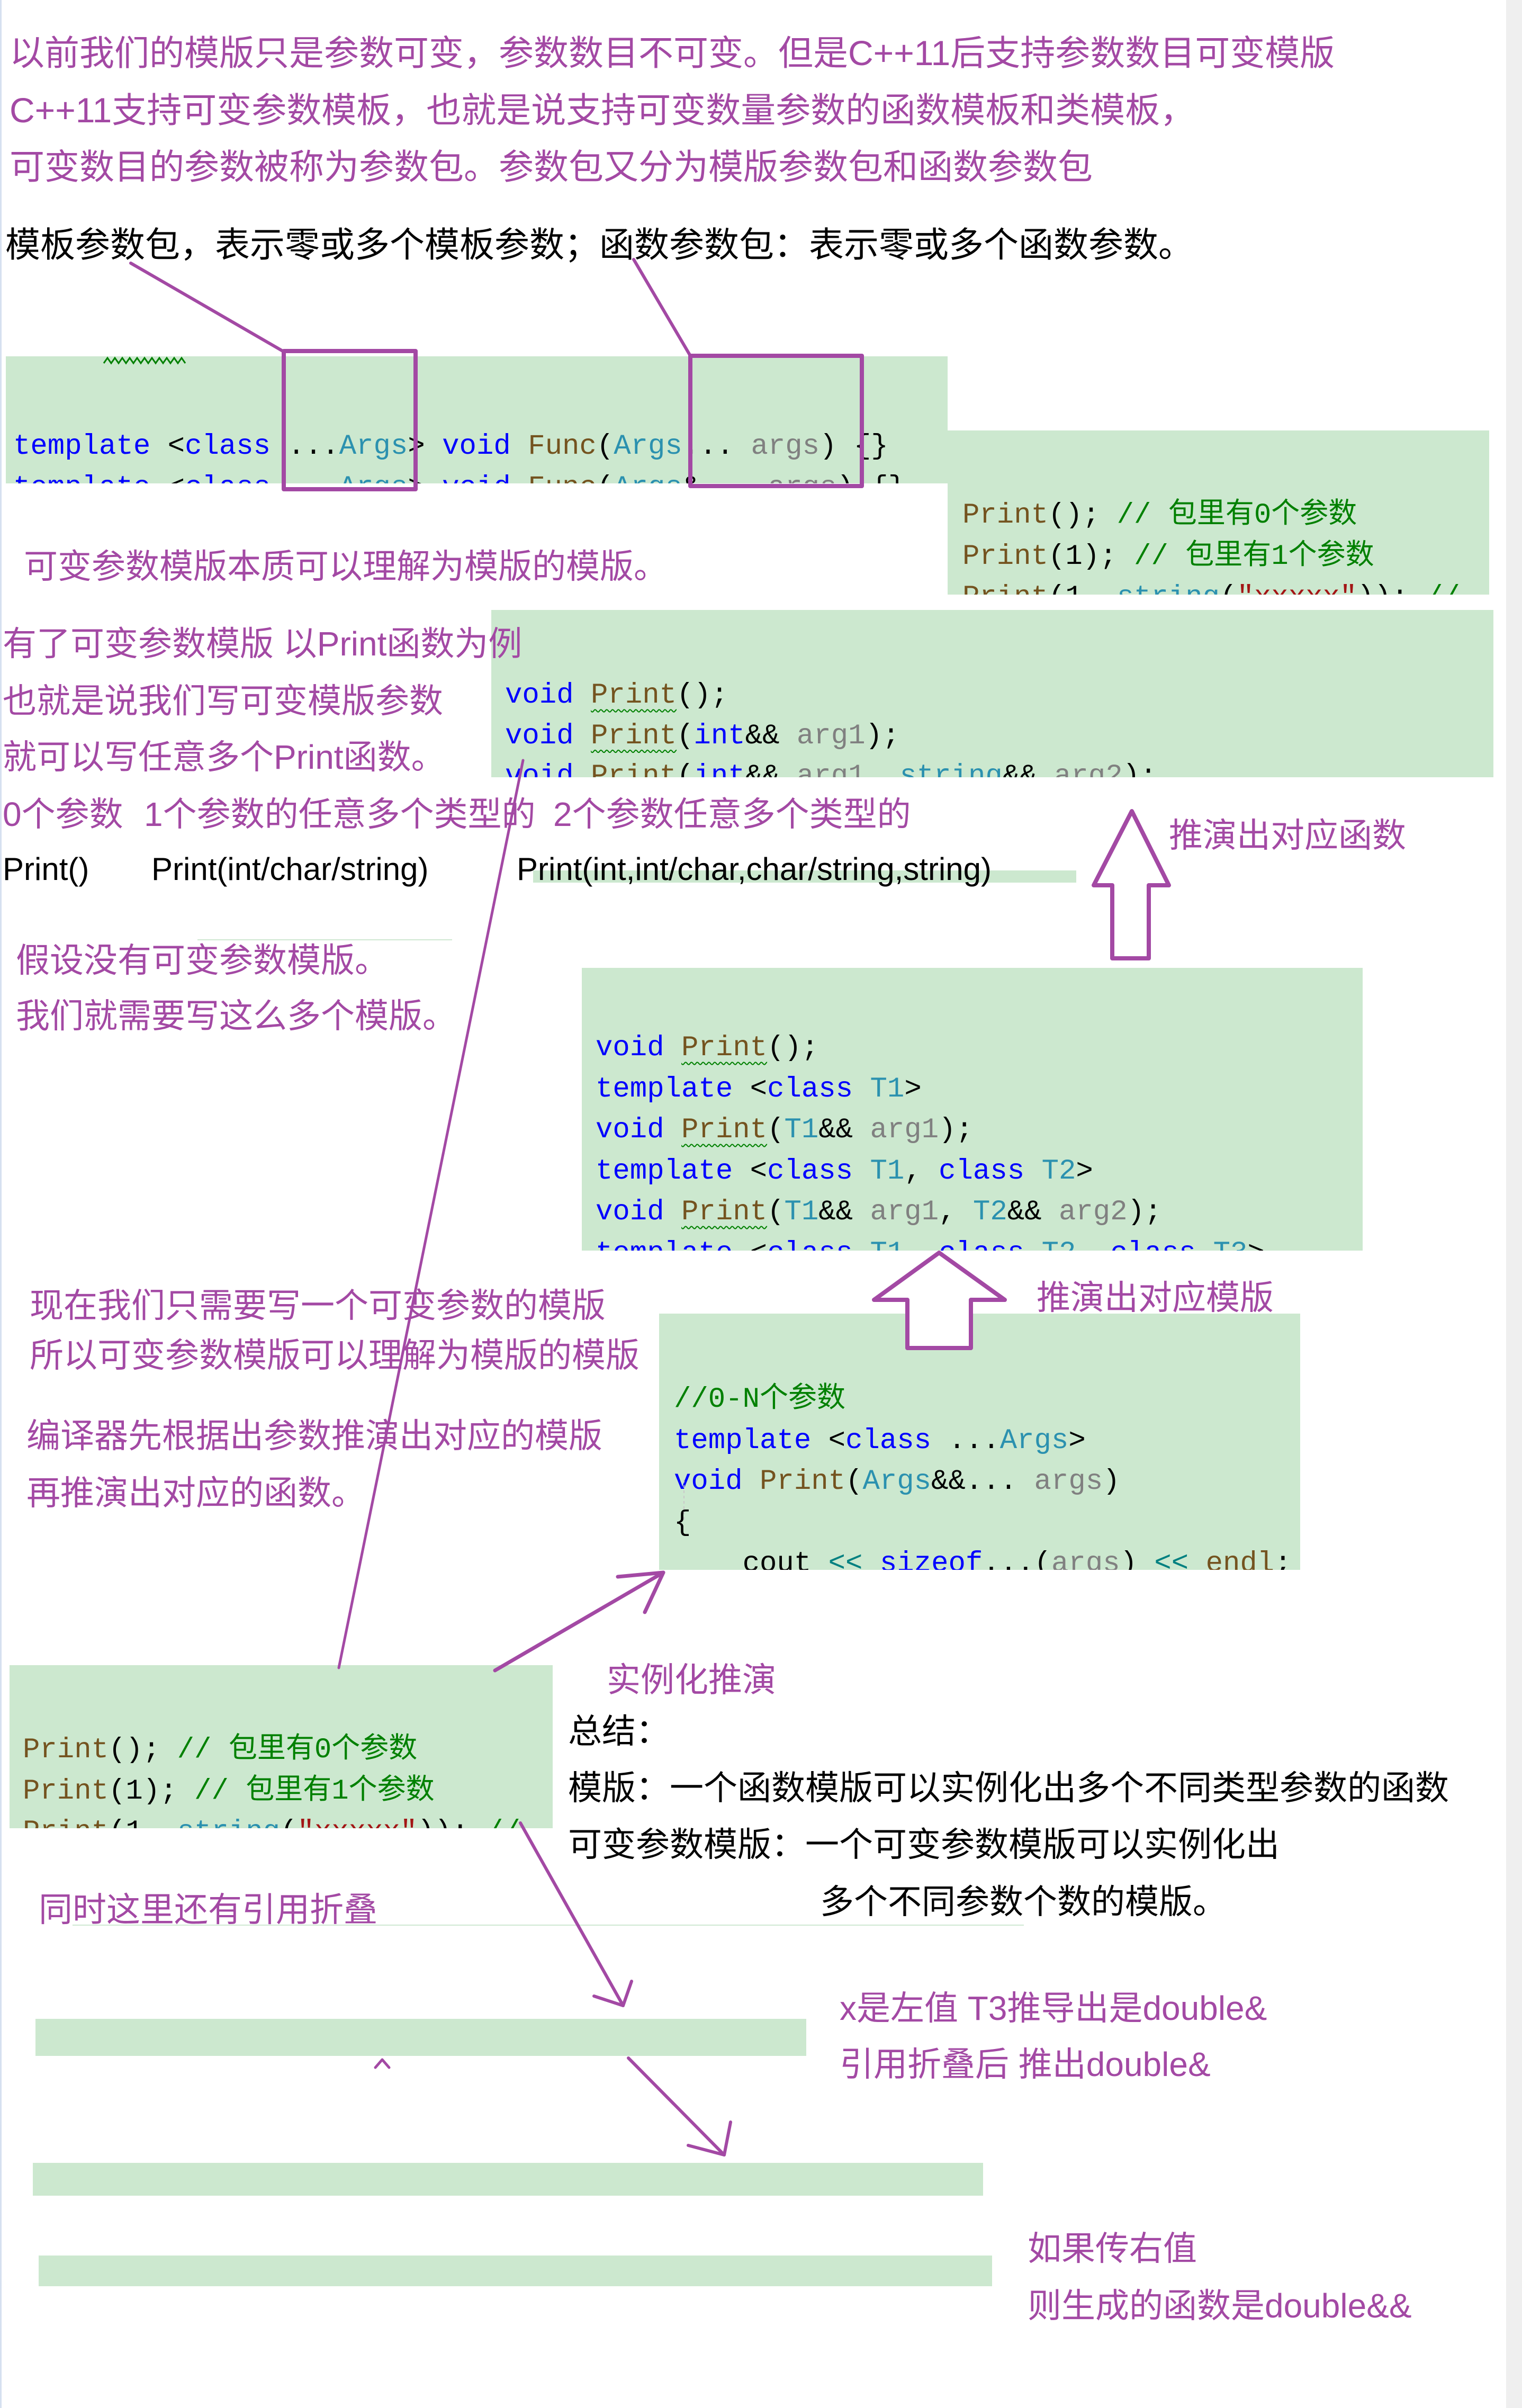 Image resolution: width=1522 pixels, height=2408 pixels. I want to click on code-token-plain: &&, so click(844, 1130).